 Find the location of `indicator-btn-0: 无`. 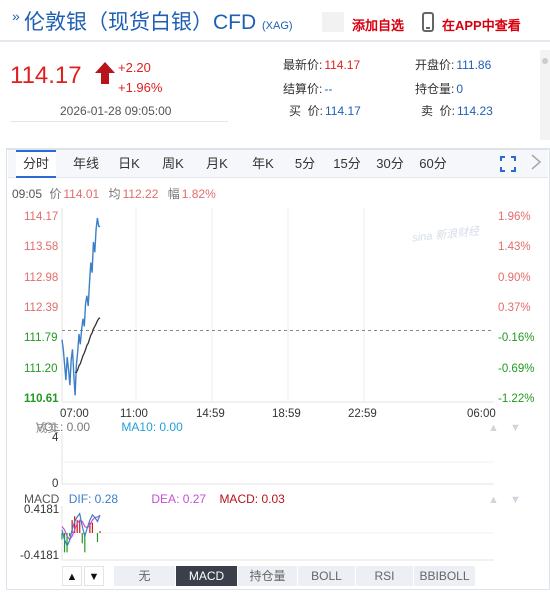

indicator-btn-0: 无 is located at coordinates (145, 576).